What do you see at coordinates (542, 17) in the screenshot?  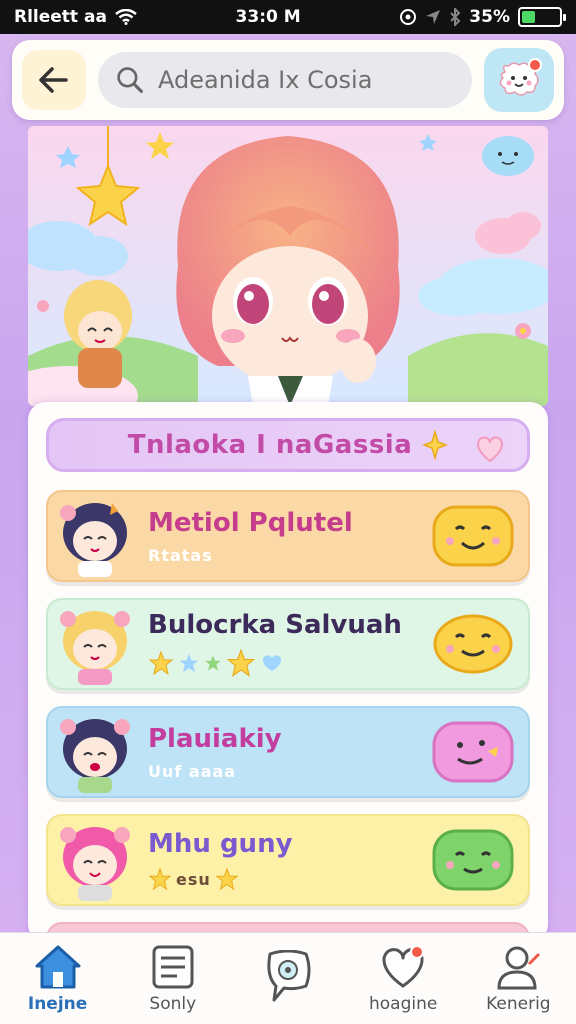 I see `battery-icon` at bounding box center [542, 17].